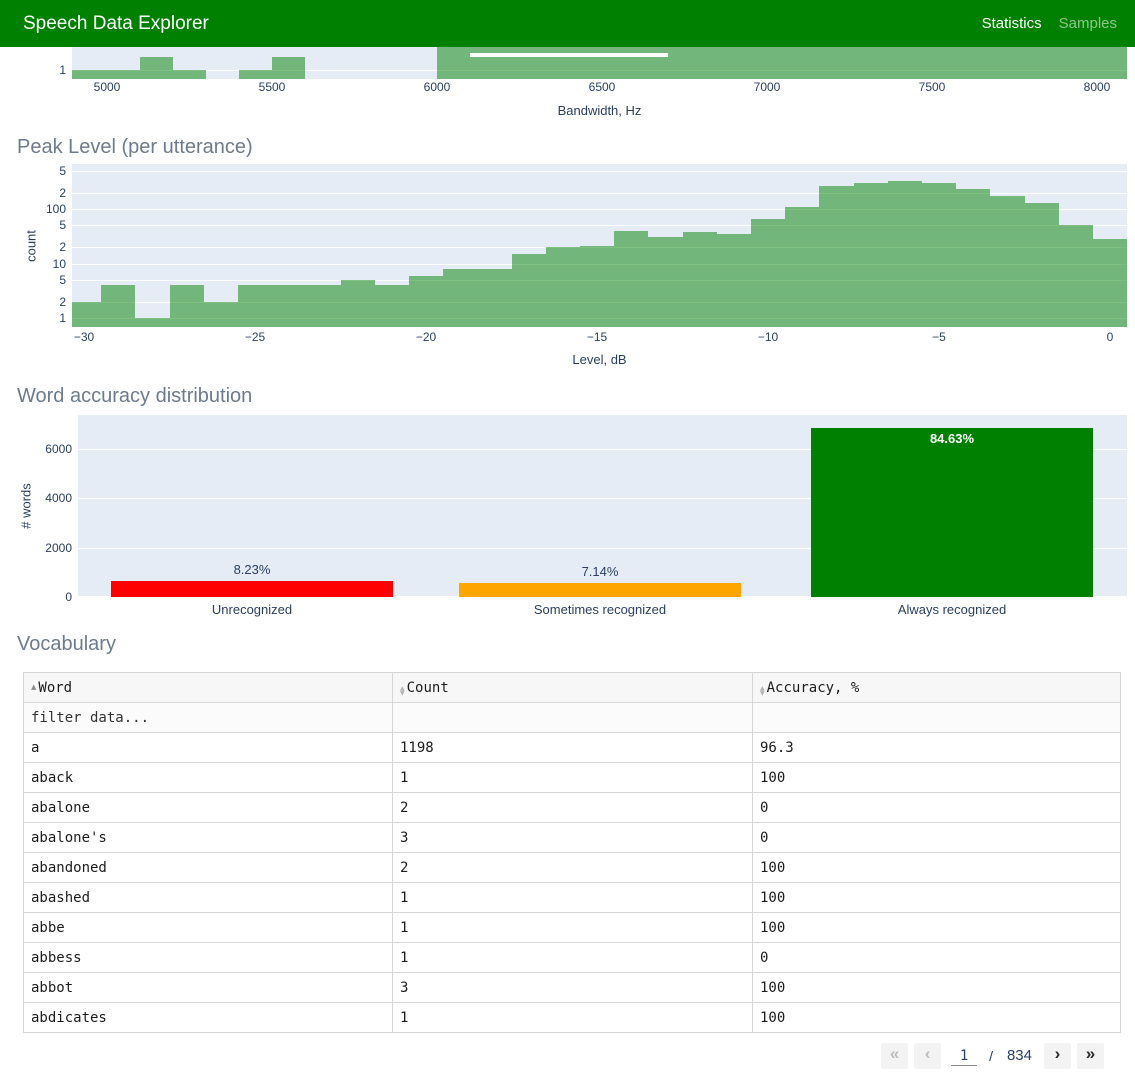  I want to click on column-header-accuracy: ▲ ▼ Accuracy, %, so click(936, 687).